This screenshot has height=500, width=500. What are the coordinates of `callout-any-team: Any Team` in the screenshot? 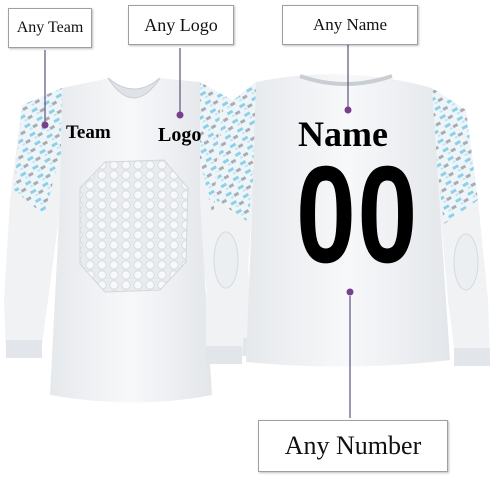 It's located at (50, 28).